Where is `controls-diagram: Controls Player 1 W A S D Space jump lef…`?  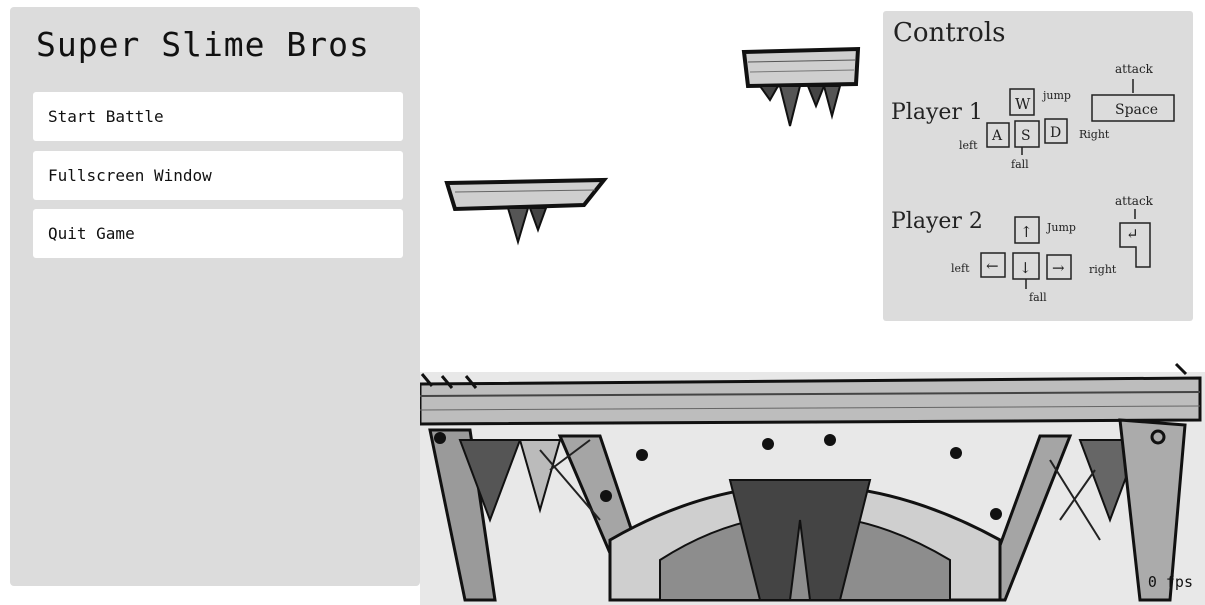
controls-diagram: Controls Player 1 W A S D Space jump lef… is located at coordinates (1033, 161).